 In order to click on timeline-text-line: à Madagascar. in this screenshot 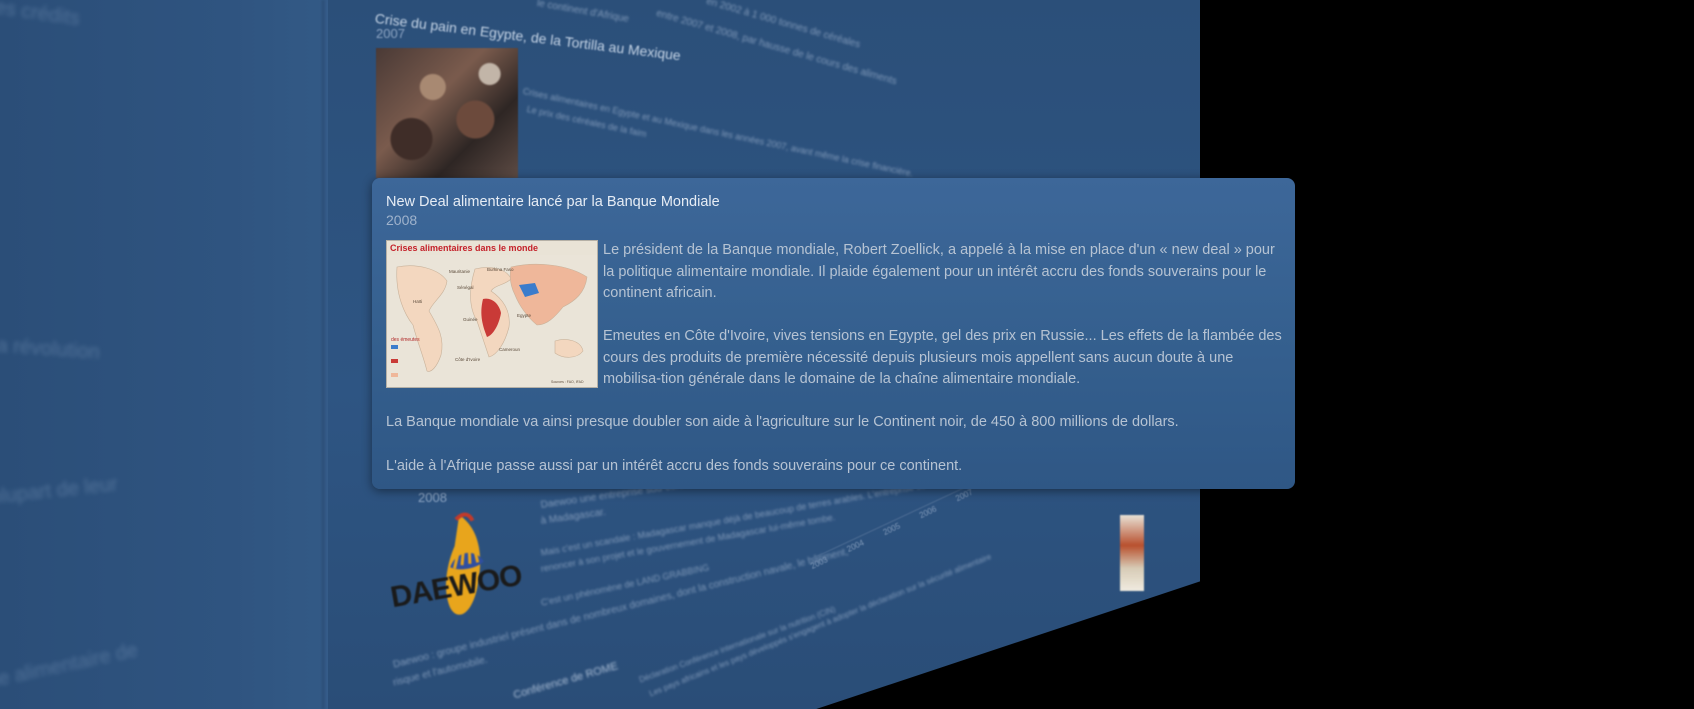, I will do `click(573, 516)`.